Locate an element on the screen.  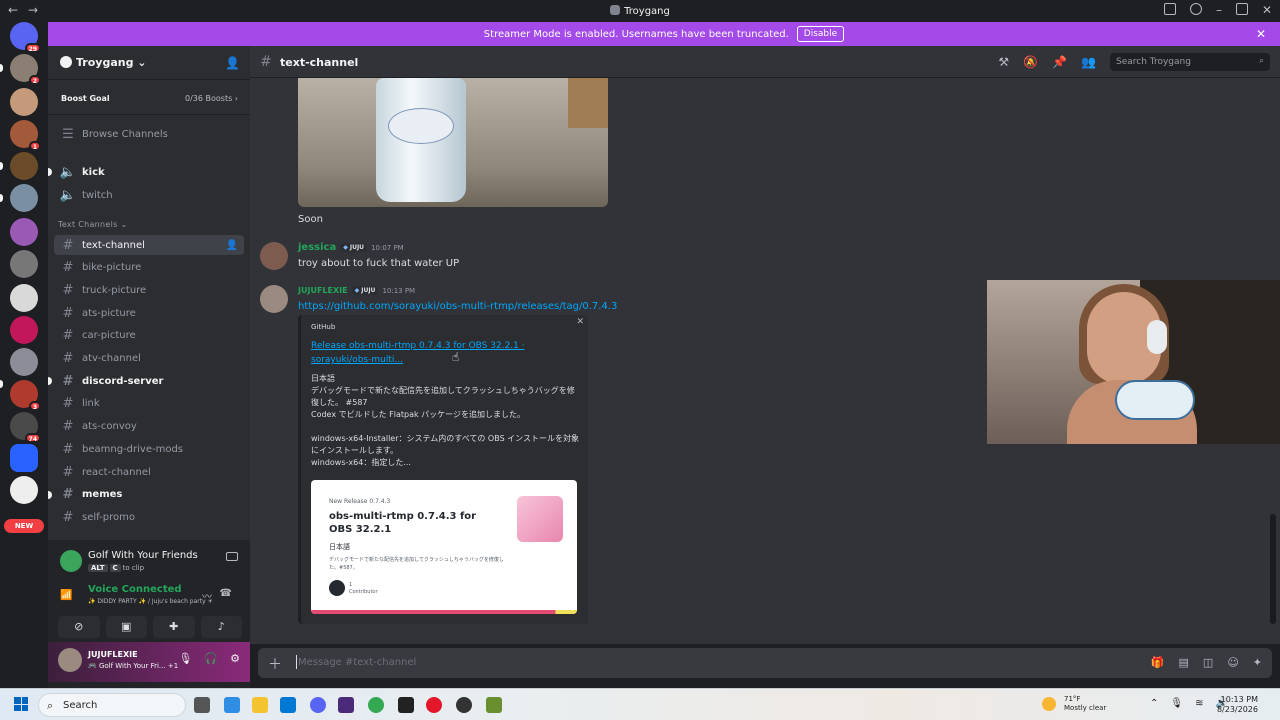
browse-channels: ☰ Browse Channels is located at coordinates (149, 134).